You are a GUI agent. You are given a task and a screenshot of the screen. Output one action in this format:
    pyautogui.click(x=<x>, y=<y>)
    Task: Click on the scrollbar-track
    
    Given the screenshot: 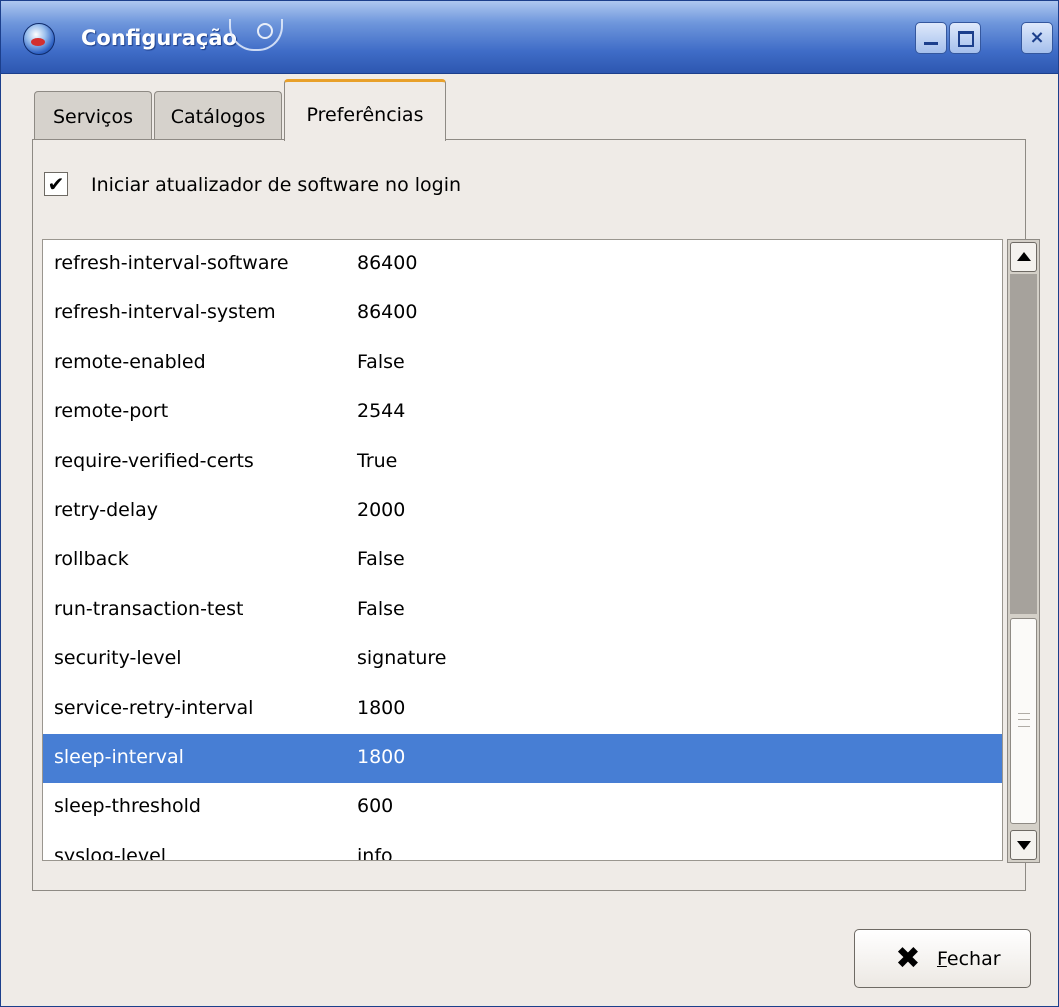 What is the action you would take?
    pyautogui.click(x=1023, y=444)
    